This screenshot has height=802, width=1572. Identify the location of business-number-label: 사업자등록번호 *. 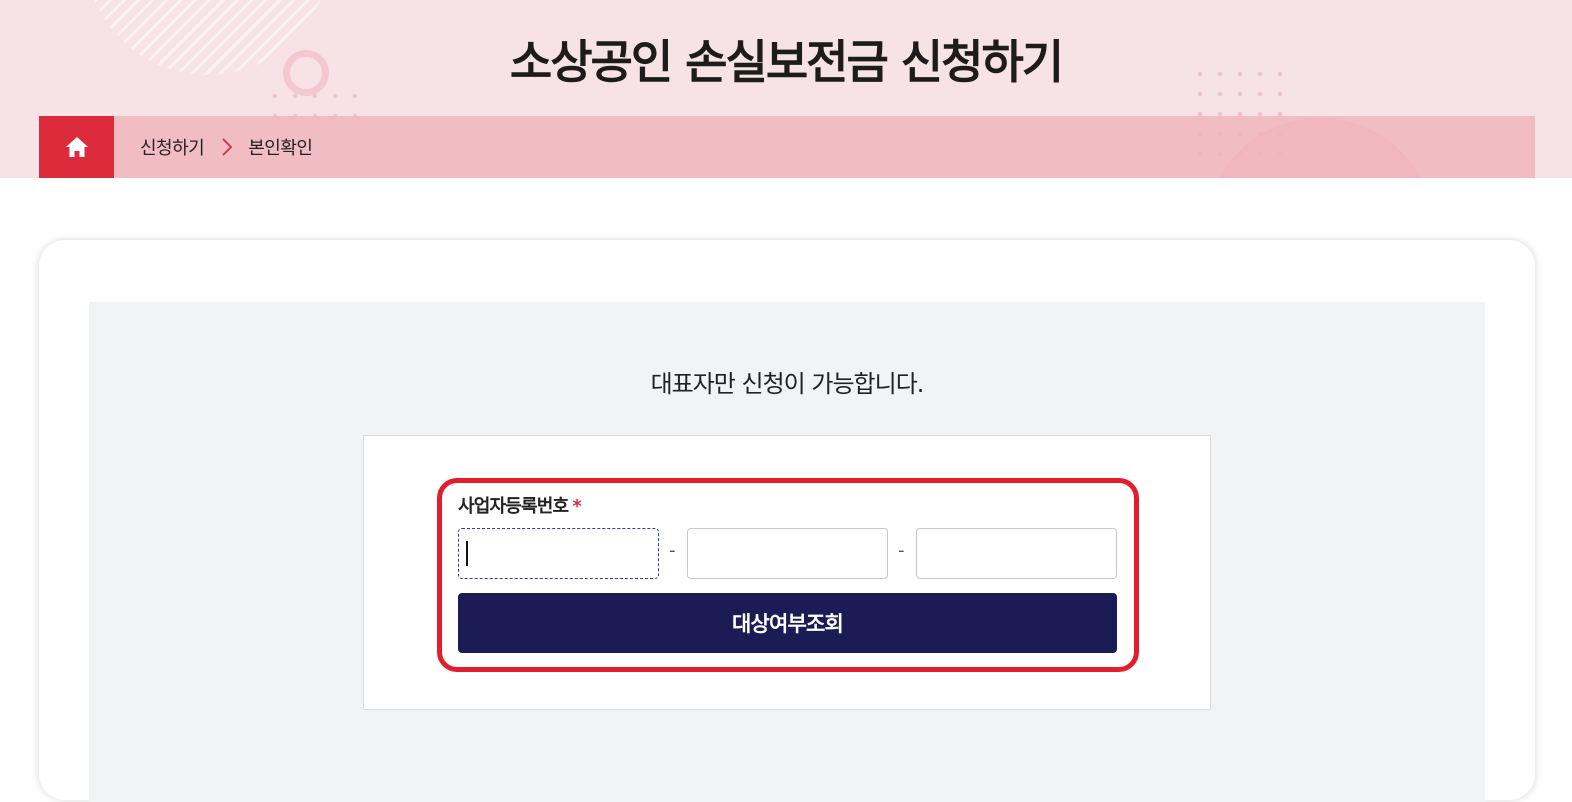
(520, 505).